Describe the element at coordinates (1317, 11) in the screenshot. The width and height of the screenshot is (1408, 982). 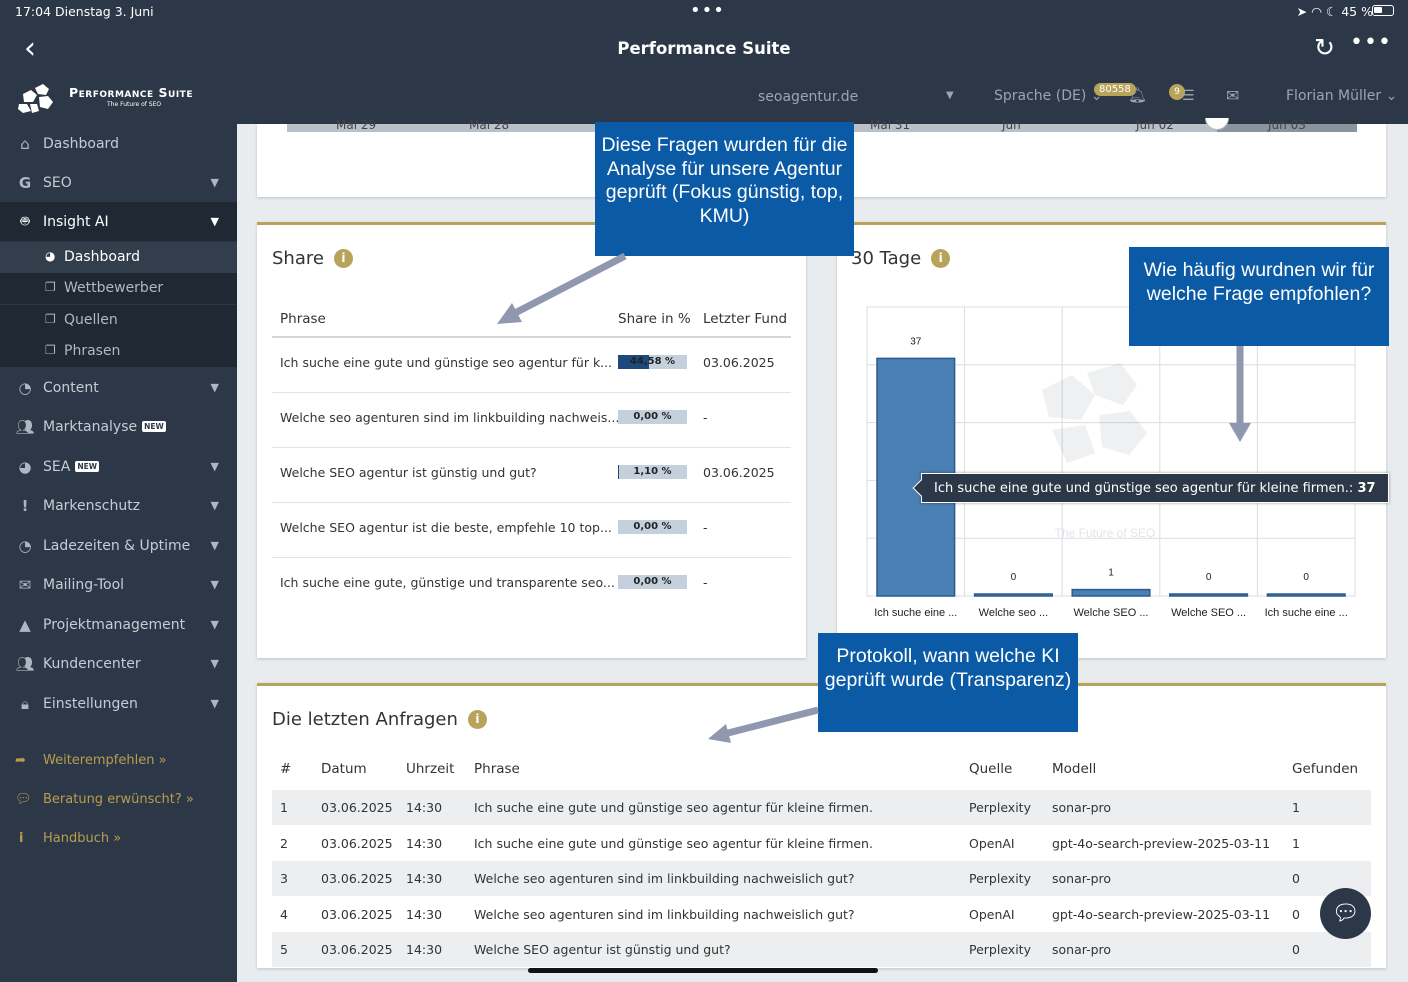
I see `wifi-icon: ◠` at that location.